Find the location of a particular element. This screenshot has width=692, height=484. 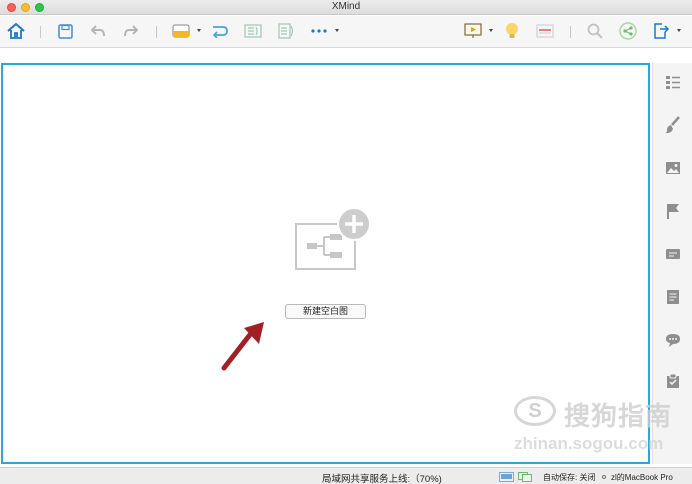

marker-flag-icon is located at coordinates (673, 211).